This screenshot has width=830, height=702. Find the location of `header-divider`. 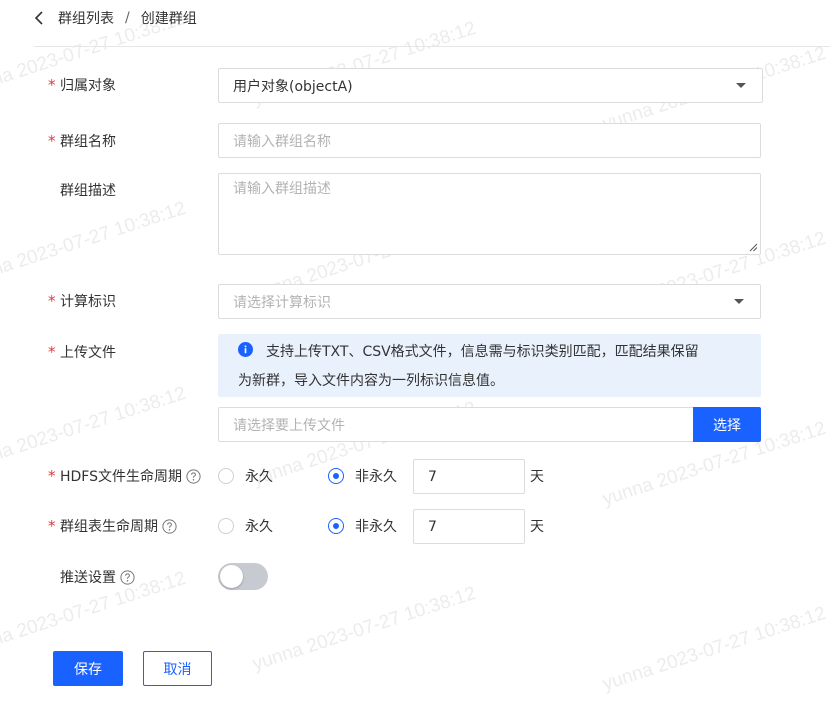

header-divider is located at coordinates (432, 46).